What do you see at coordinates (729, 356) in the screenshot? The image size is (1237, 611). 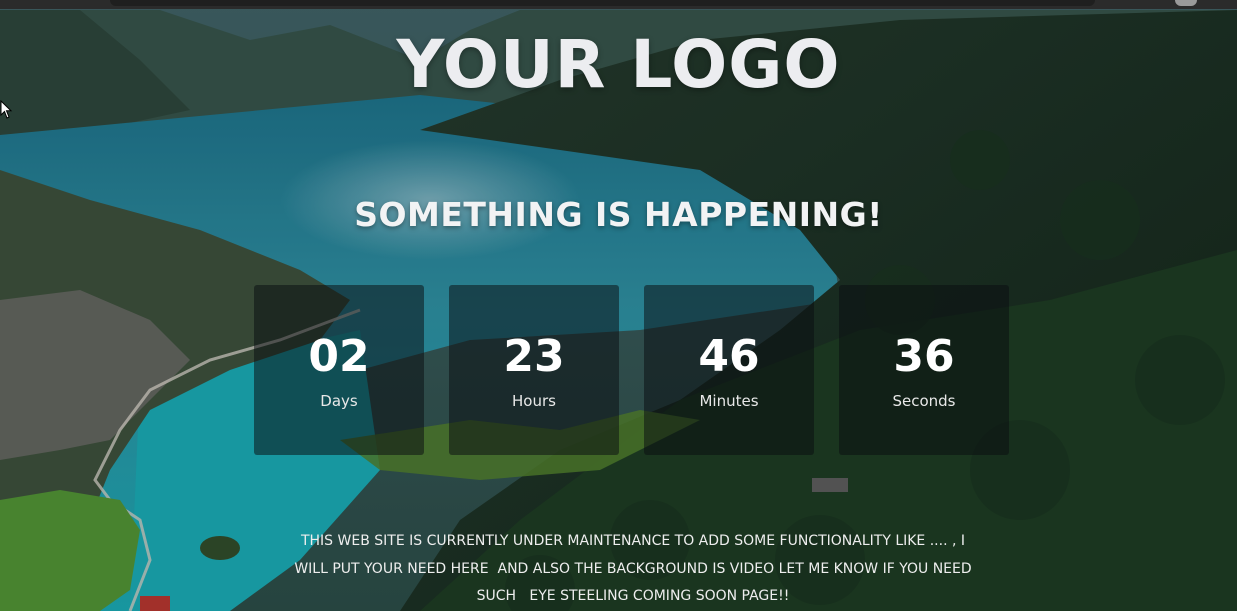 I see `countdown-value: 46` at bounding box center [729, 356].